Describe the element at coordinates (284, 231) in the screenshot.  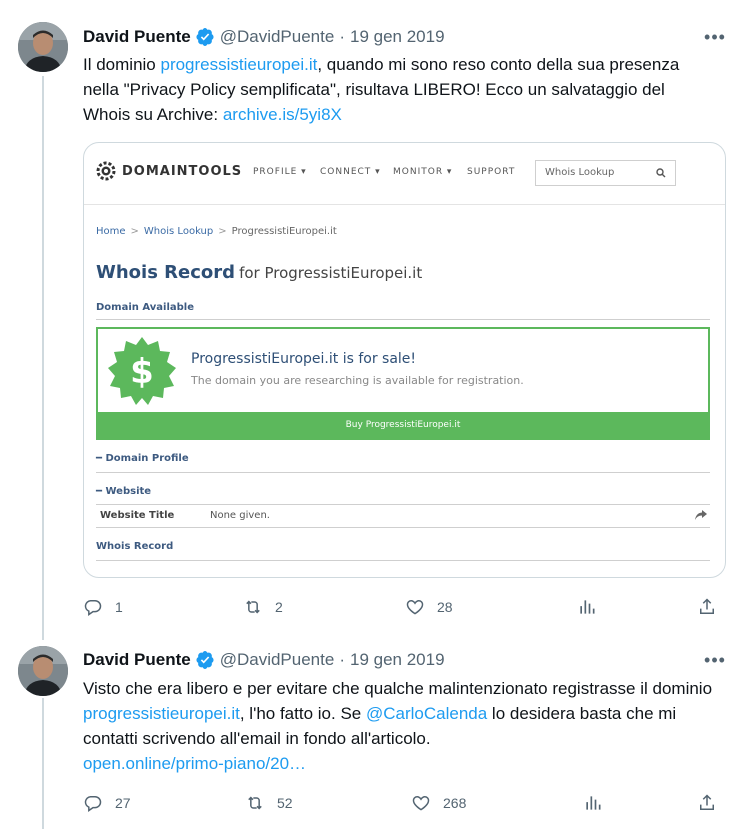
I see `breadcrumb-domain: ProgressistiEuropei.it` at that location.